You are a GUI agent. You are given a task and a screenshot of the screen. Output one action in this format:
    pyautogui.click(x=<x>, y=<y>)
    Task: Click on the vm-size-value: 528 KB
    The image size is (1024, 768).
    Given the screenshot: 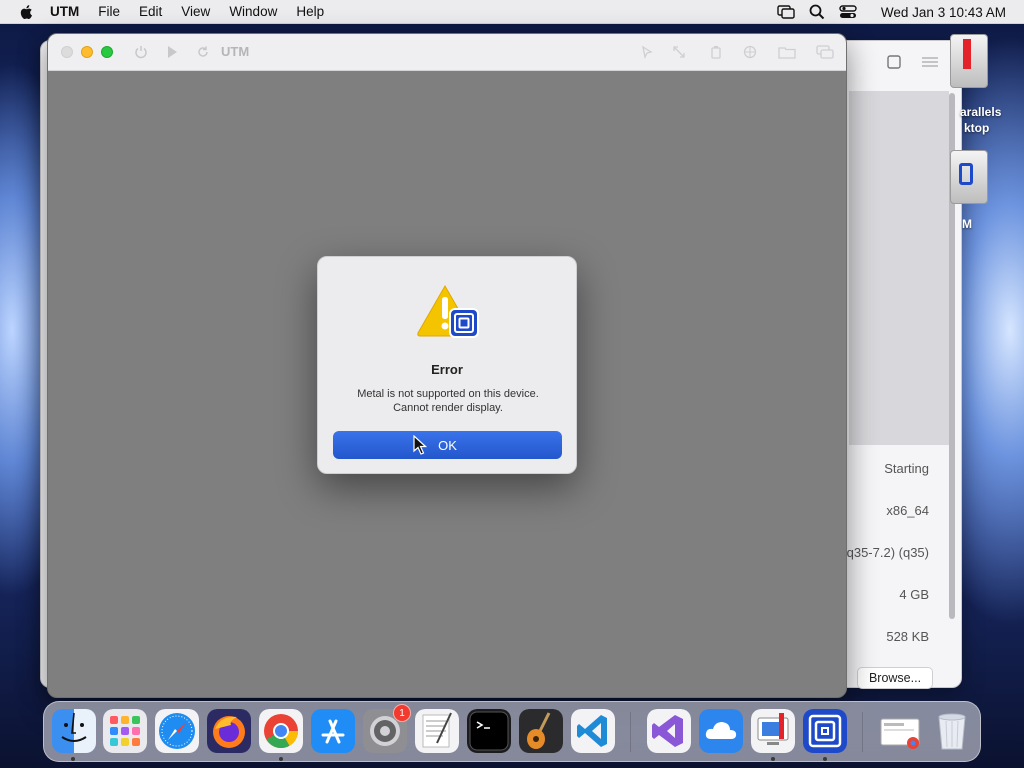 What is the action you would take?
    pyautogui.click(x=907, y=636)
    